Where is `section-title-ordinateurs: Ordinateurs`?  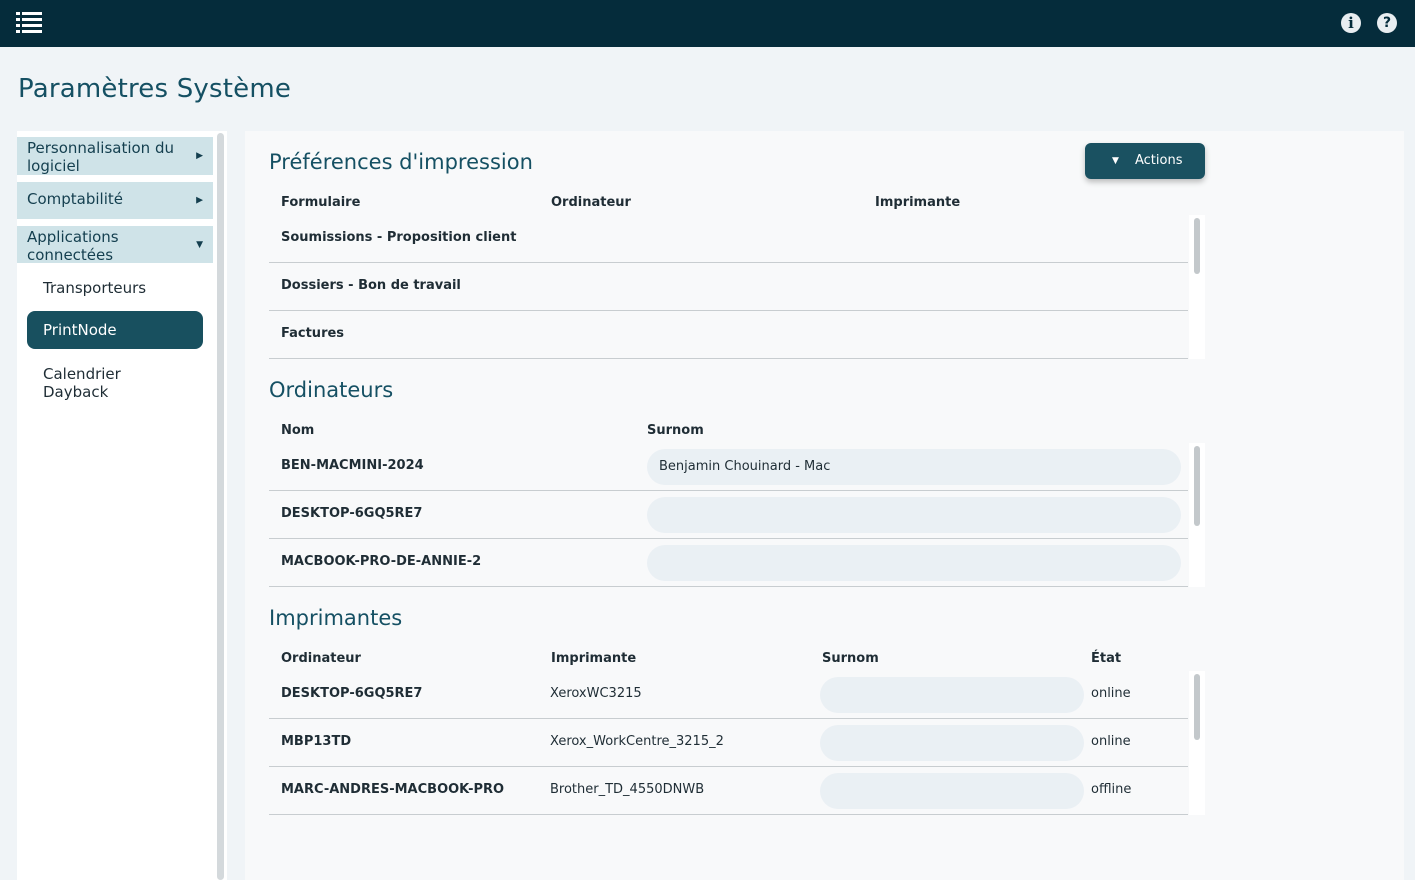 section-title-ordinateurs: Ordinateurs is located at coordinates (331, 390).